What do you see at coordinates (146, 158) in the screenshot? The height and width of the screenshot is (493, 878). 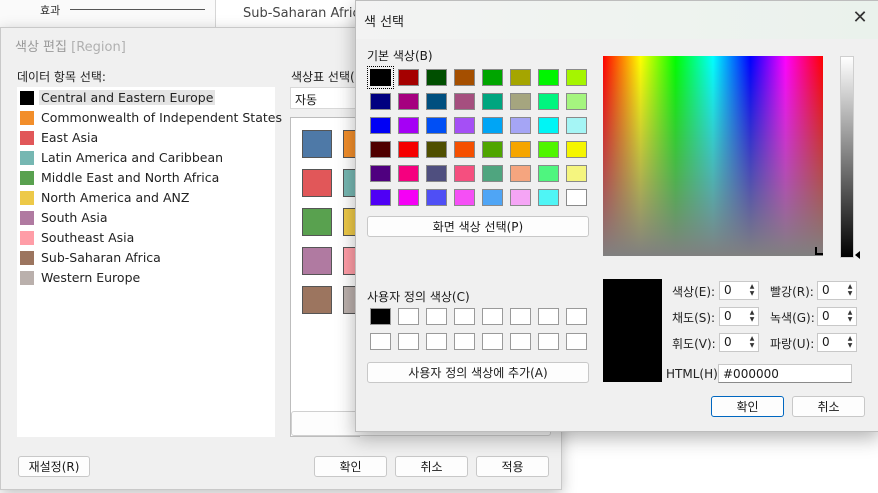 I see `list-item: Latin America and Caribbean` at bounding box center [146, 158].